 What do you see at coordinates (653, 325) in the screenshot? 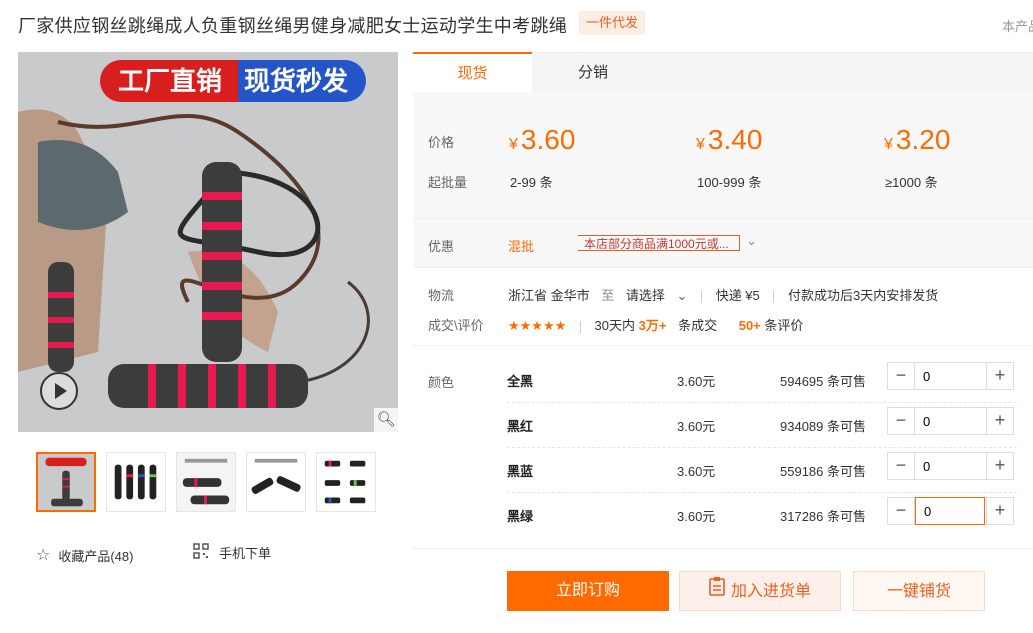
I see `sales-count: 3万+` at bounding box center [653, 325].